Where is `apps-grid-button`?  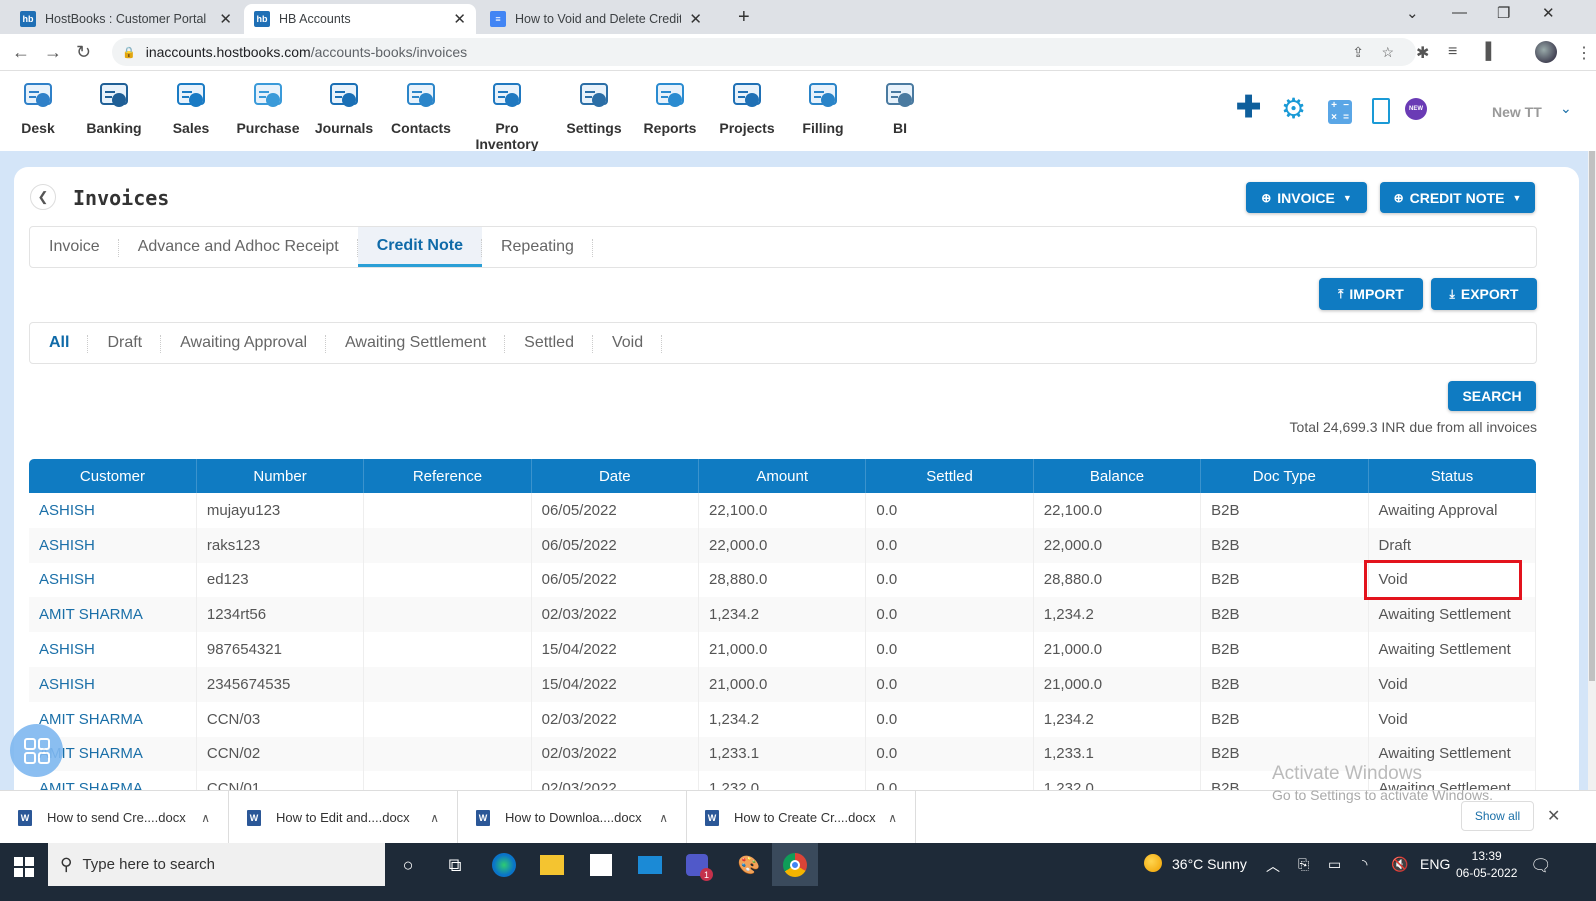
apps-grid-button is located at coordinates (36, 750).